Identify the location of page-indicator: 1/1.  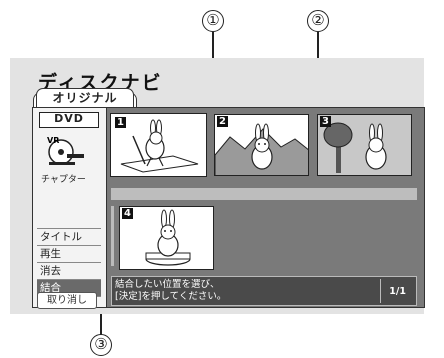
(397, 291).